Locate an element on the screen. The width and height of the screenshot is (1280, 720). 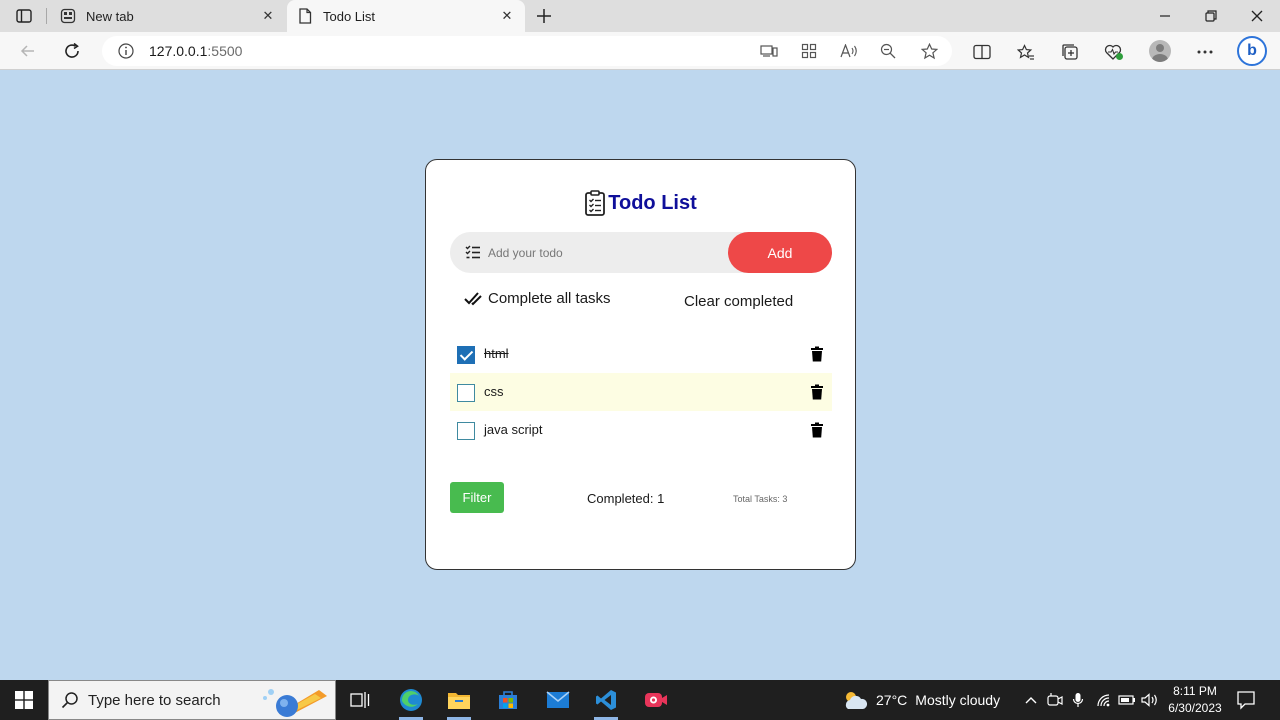
taskbar-file-explorer is located at coordinates (459, 700).